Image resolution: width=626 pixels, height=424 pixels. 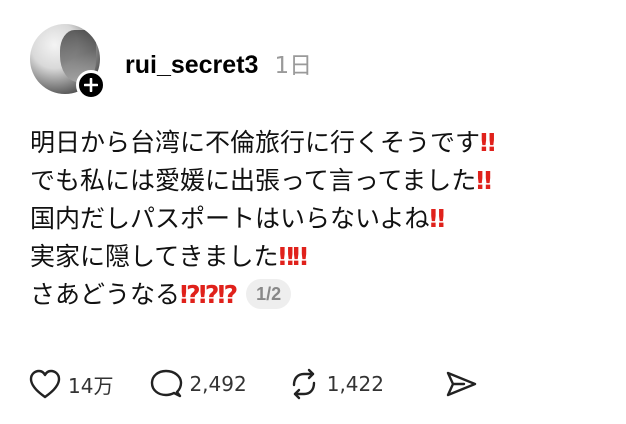 I want to click on share-button, so click(x=461, y=384).